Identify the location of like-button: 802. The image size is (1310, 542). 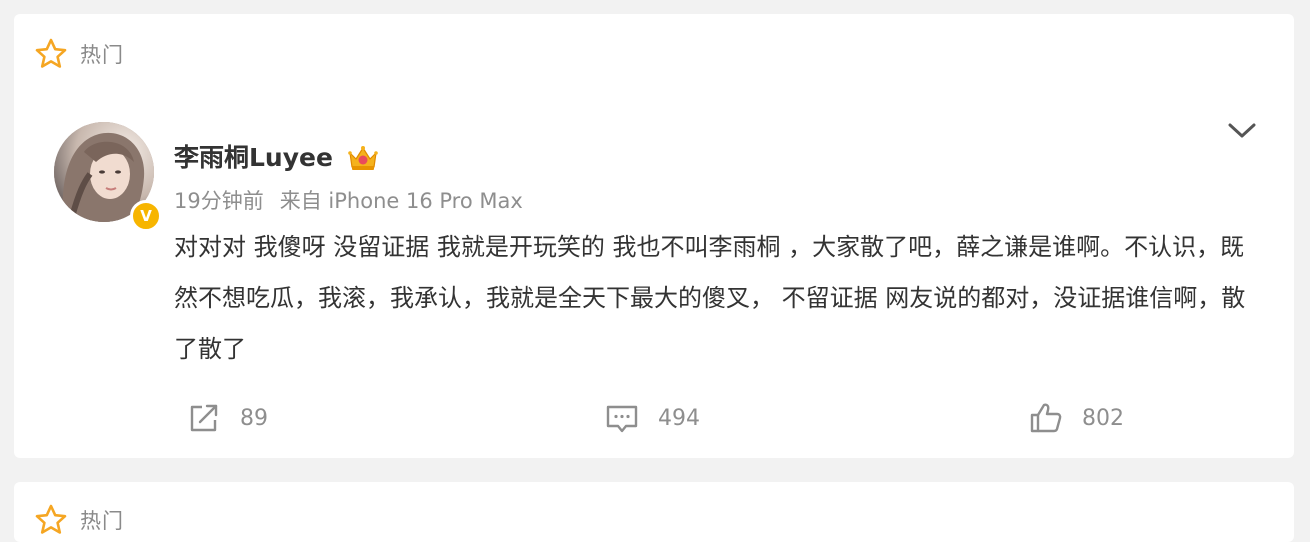
(1076, 418).